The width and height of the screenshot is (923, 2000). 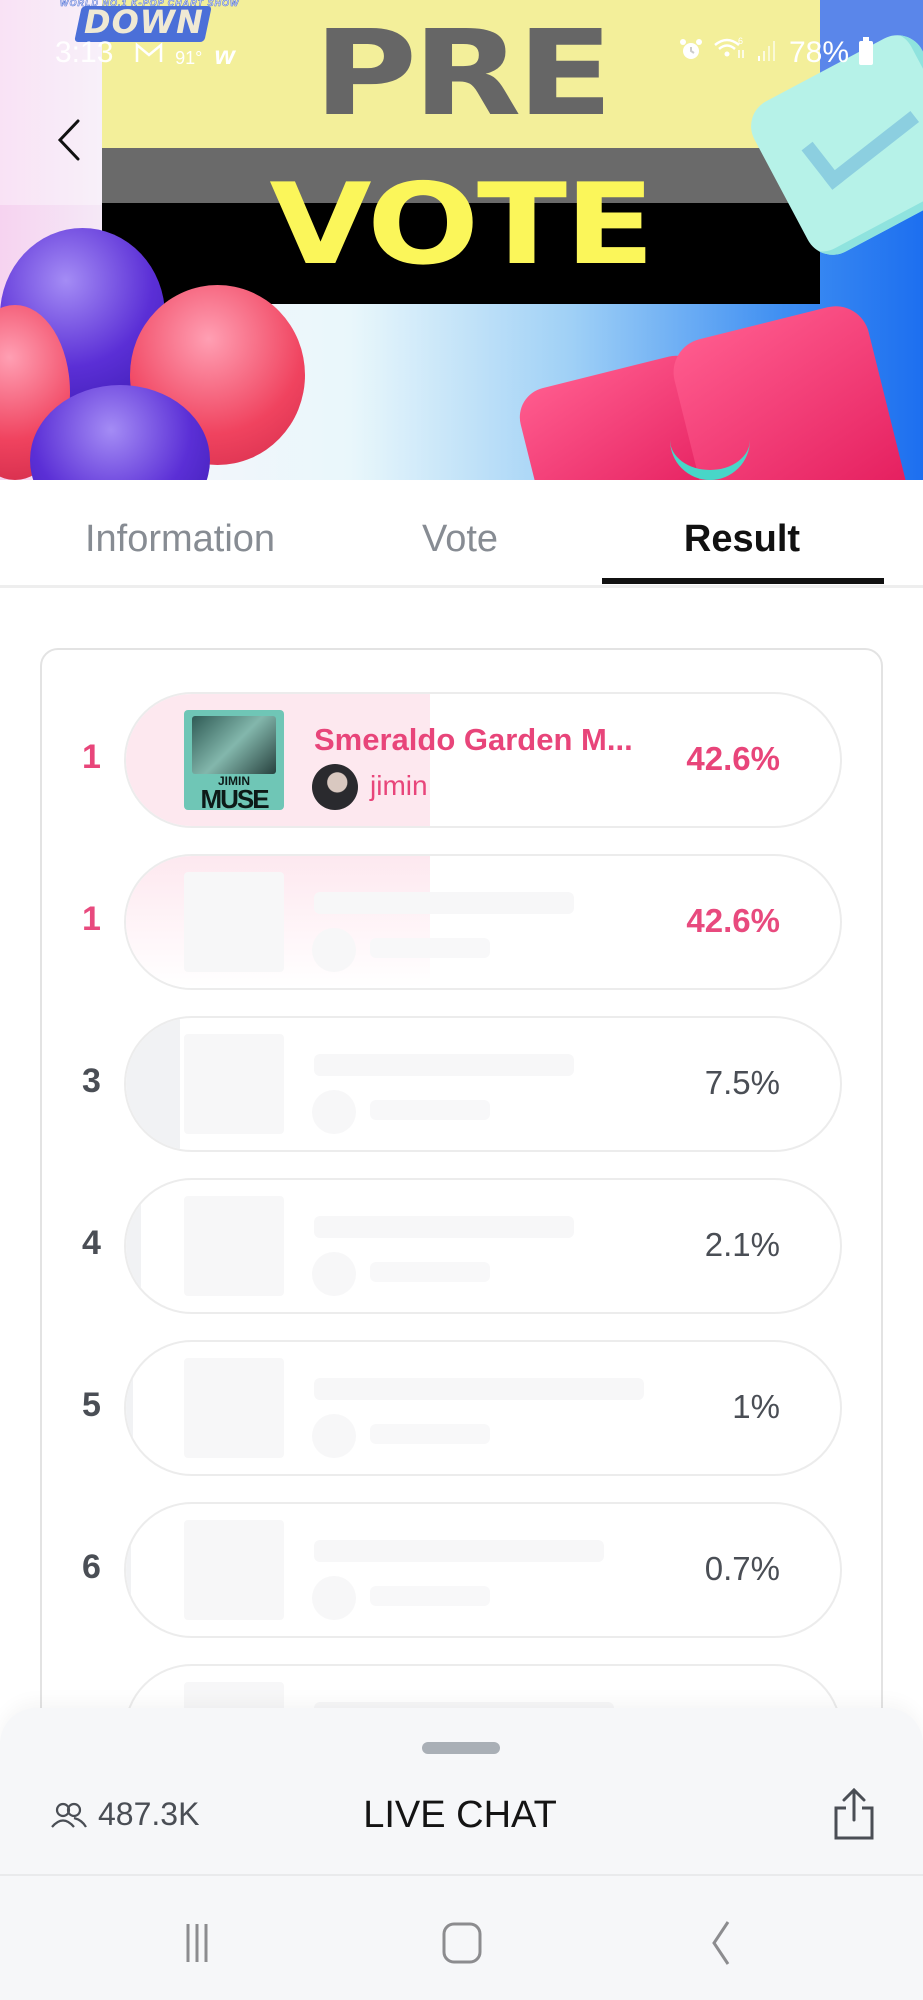 I want to click on share-button, so click(x=854, y=1814).